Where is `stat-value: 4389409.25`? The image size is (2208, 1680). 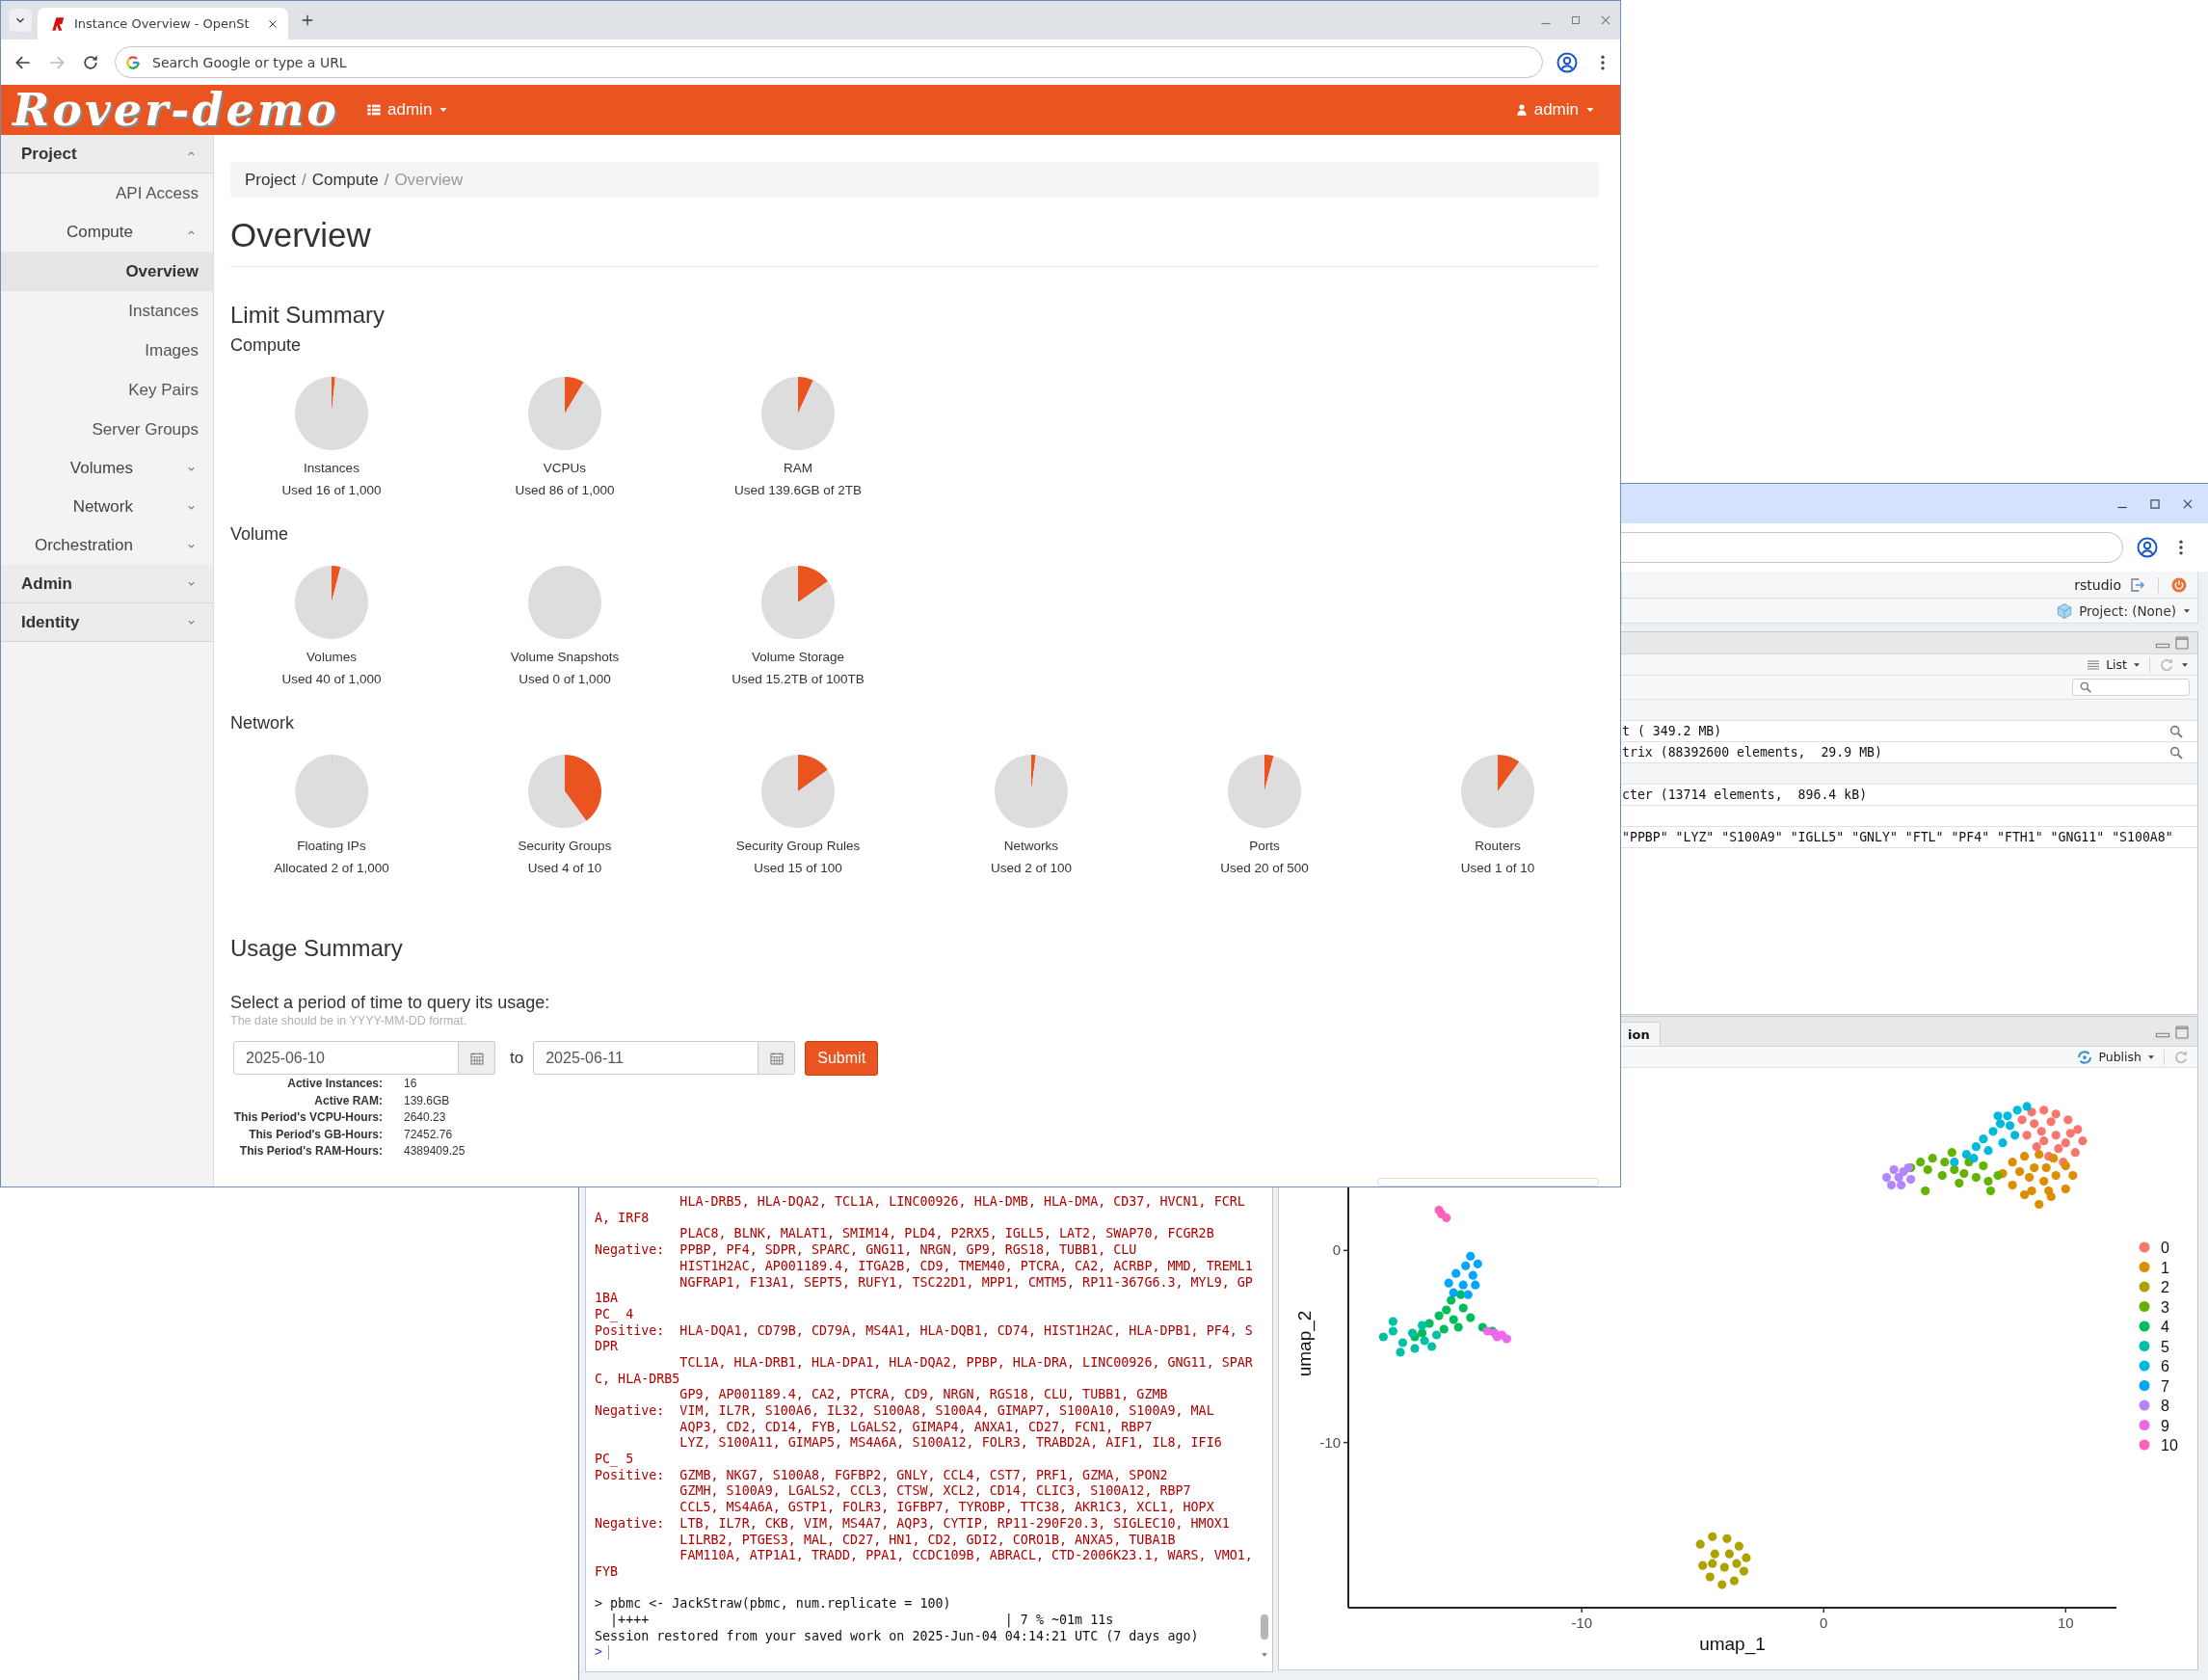
stat-value: 4389409.25 is located at coordinates (435, 1151).